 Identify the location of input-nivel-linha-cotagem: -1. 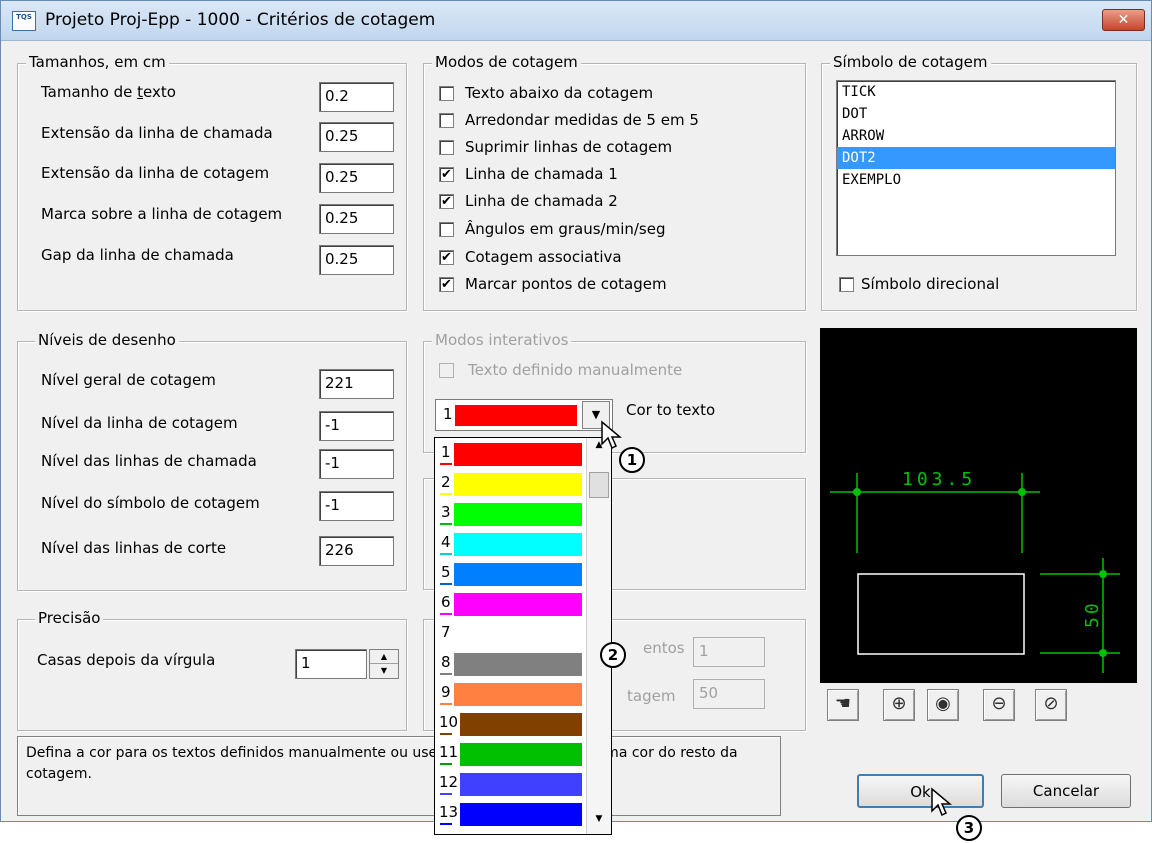
(356, 426).